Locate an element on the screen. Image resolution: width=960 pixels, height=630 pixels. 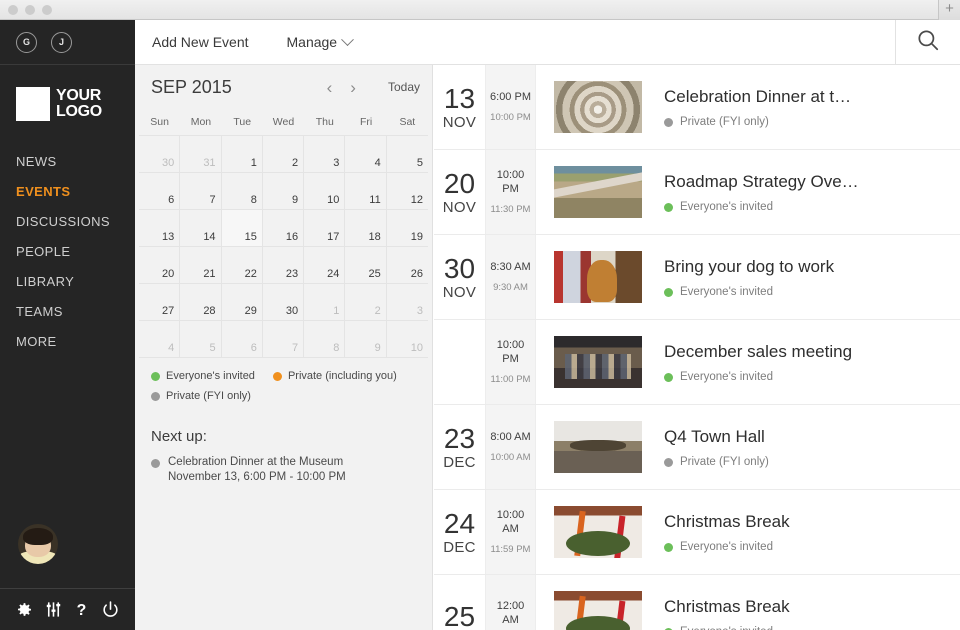
boardroom-thumbnail is located at coordinates (598, 447).